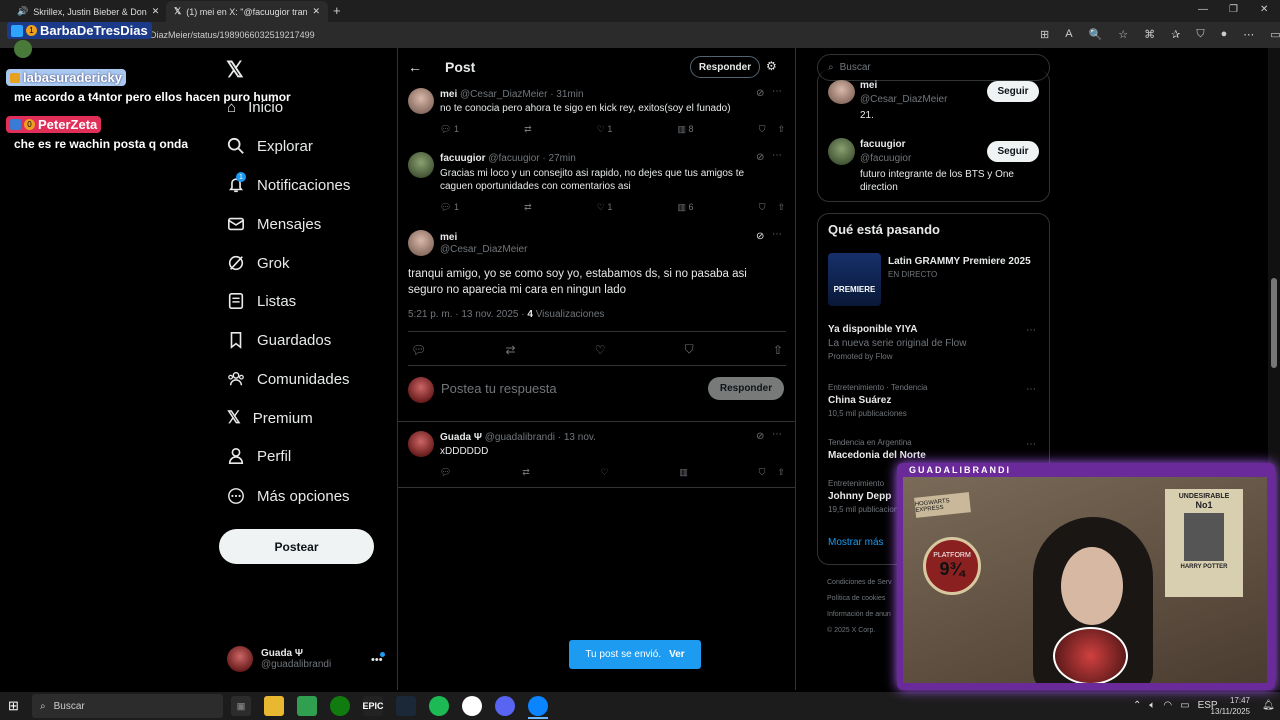  What do you see at coordinates (258, 263) in the screenshot?
I see `sidebar-item-grok: Grok` at bounding box center [258, 263].